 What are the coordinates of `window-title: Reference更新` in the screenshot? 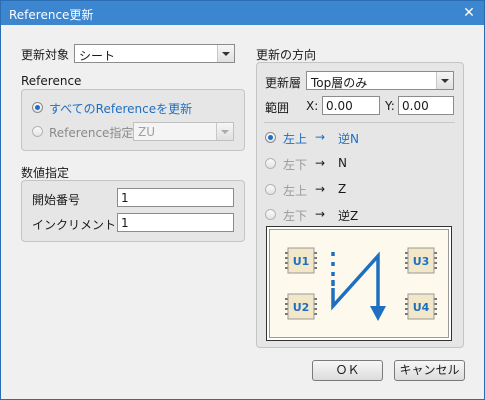 It's located at (51, 15).